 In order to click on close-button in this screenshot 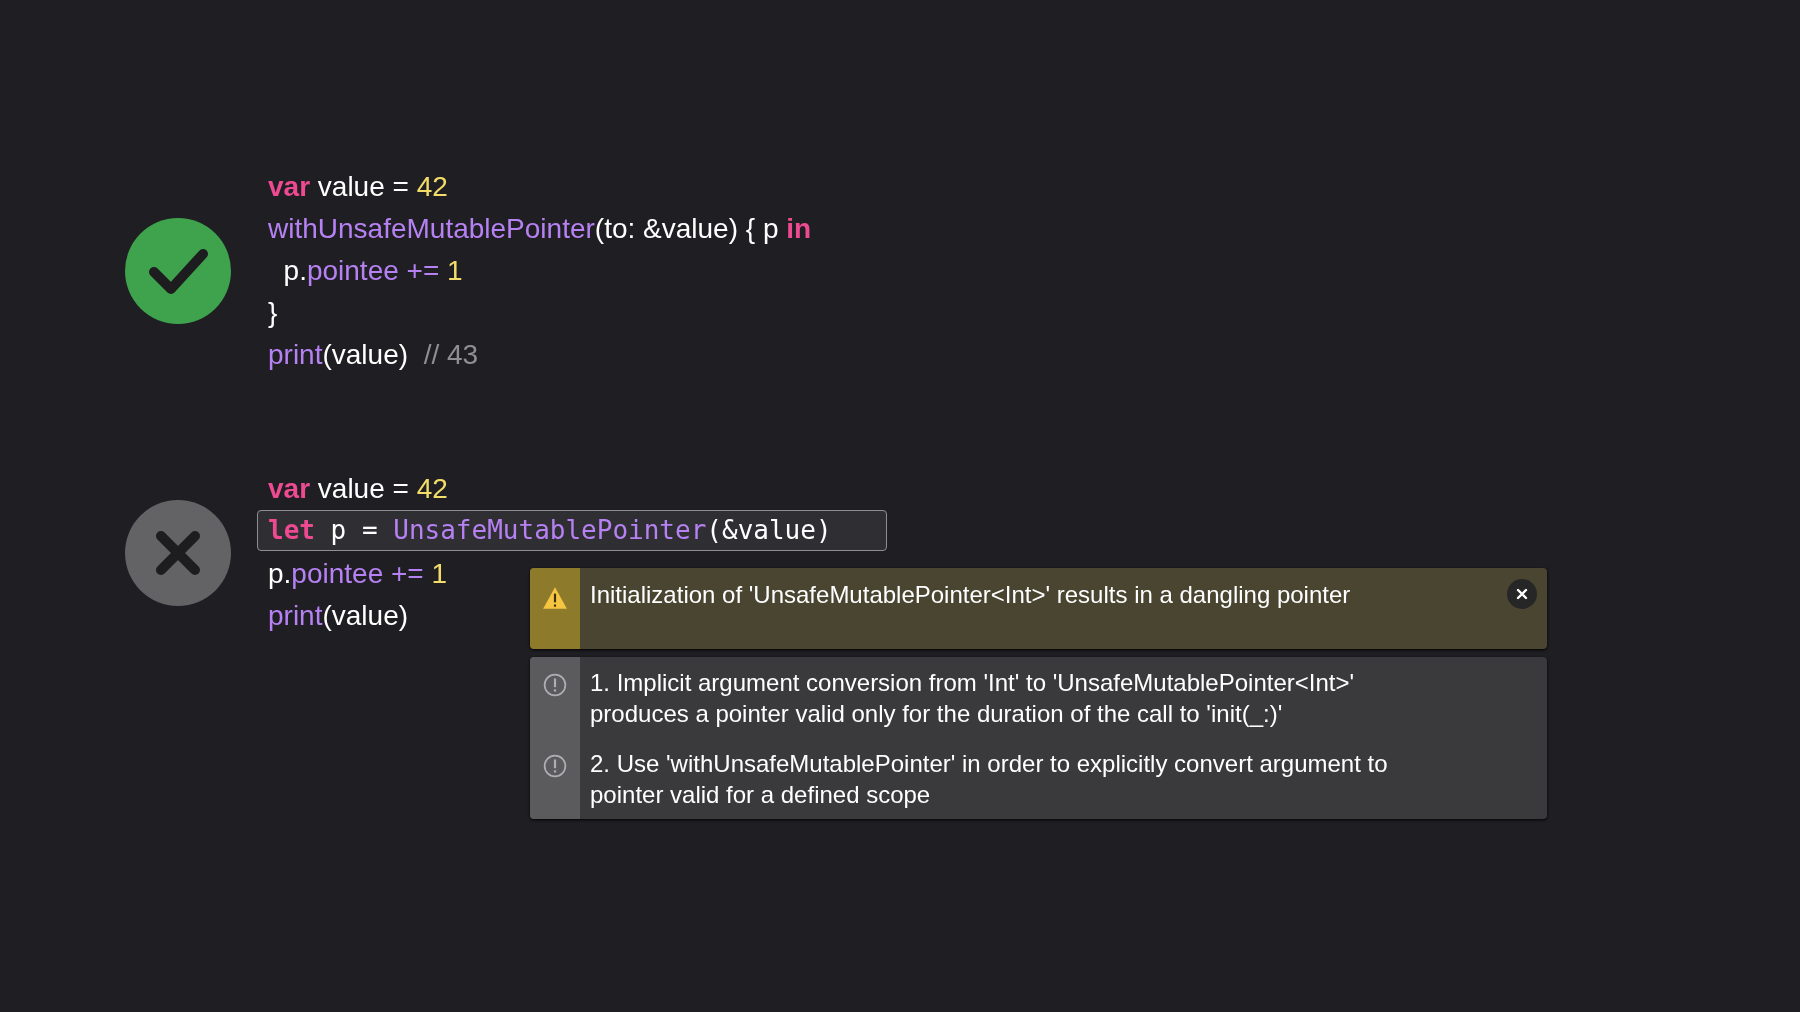, I will do `click(1522, 594)`.